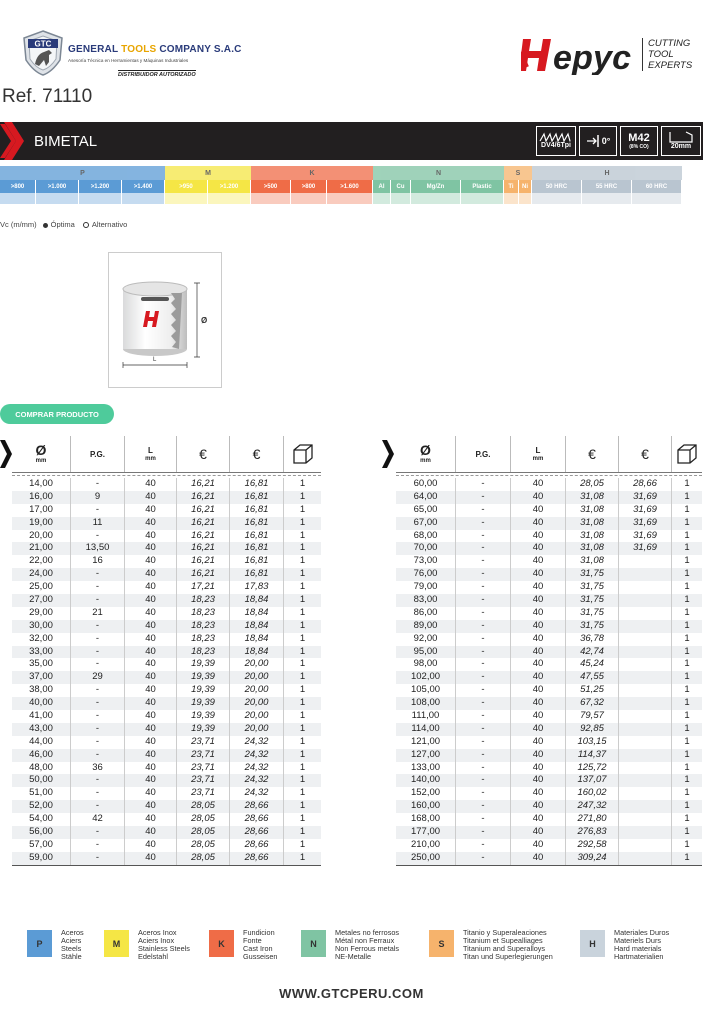 This screenshot has width=703, height=1024. What do you see at coordinates (166, 549) in the screenshot?
I see `table-row: 21,00 13,50 40 16,21 16,81 1` at bounding box center [166, 549].